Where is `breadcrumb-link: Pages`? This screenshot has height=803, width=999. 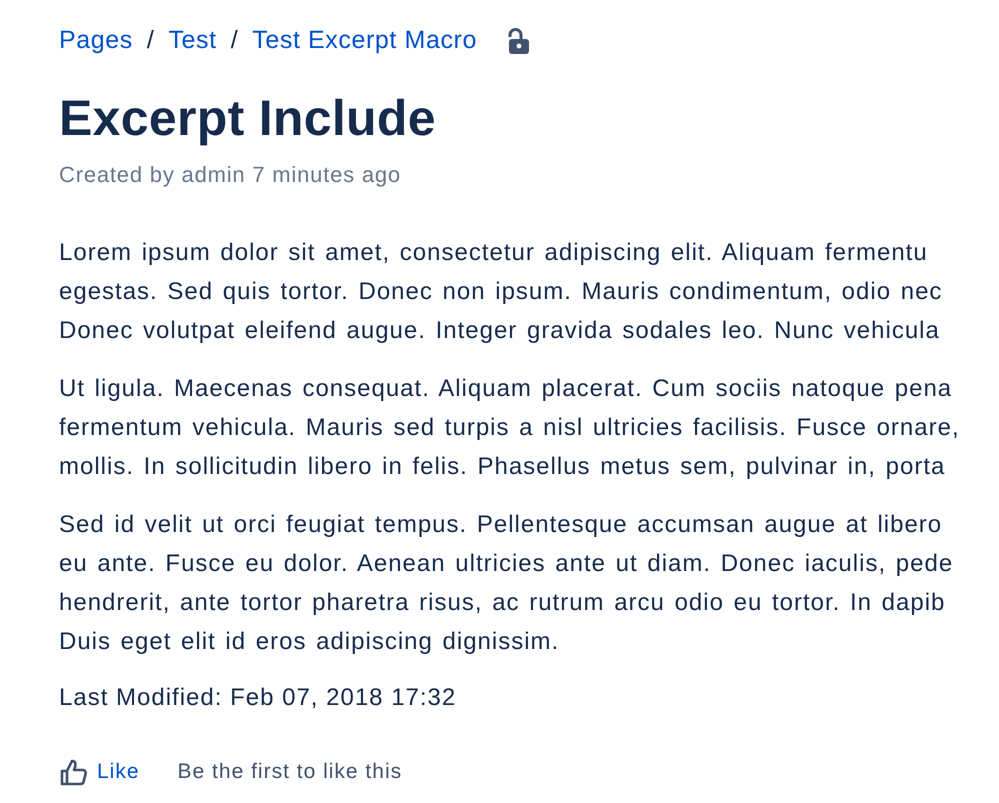
breadcrumb-link: Pages is located at coordinates (96, 41).